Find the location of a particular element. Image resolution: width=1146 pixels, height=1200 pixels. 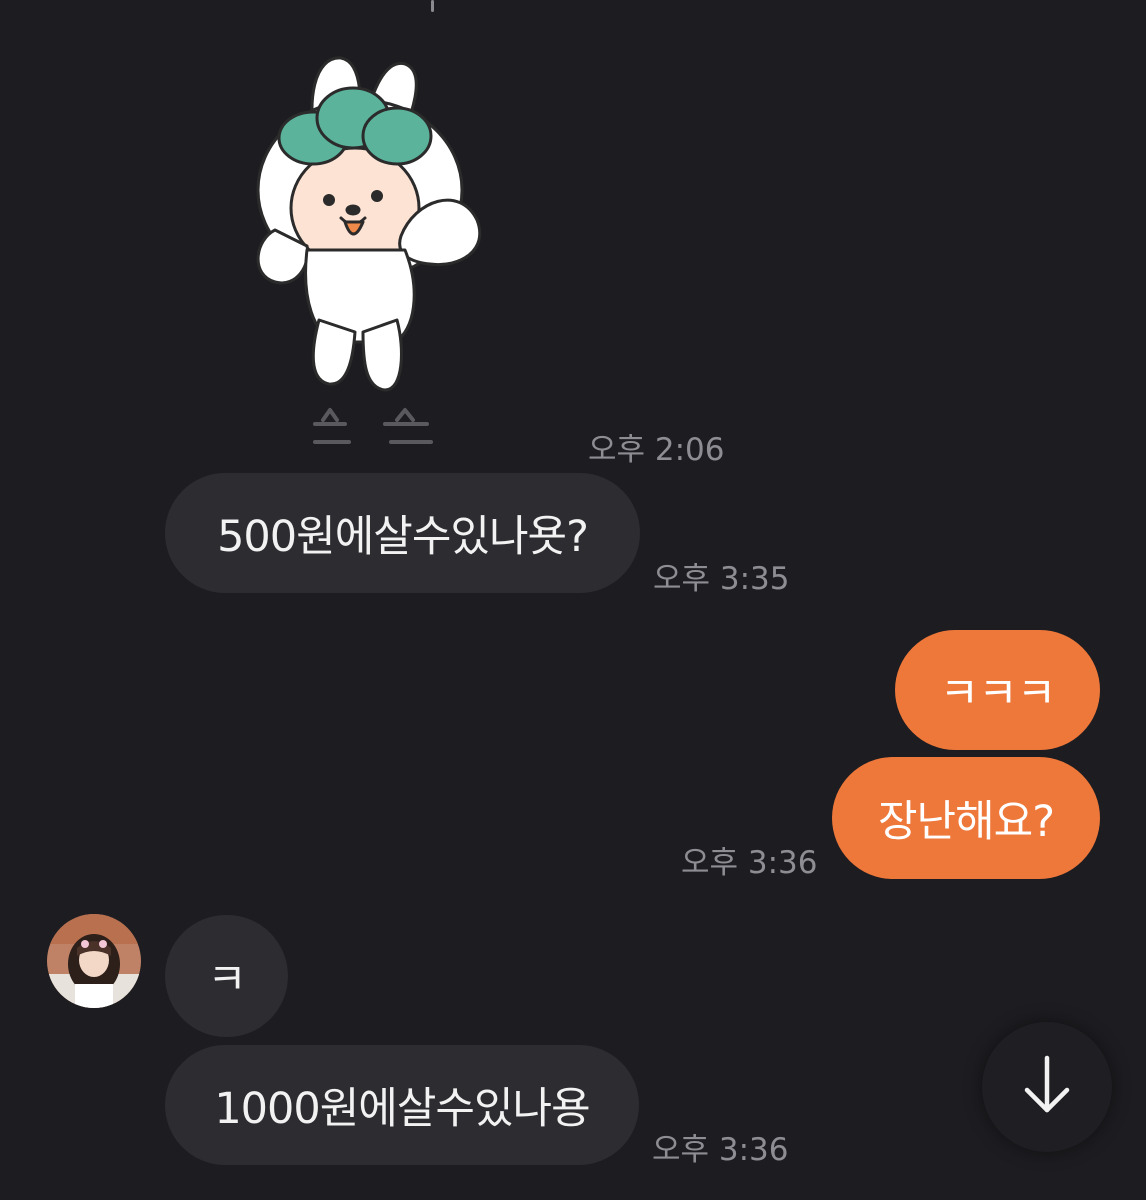

divider-tick is located at coordinates (432, 6).